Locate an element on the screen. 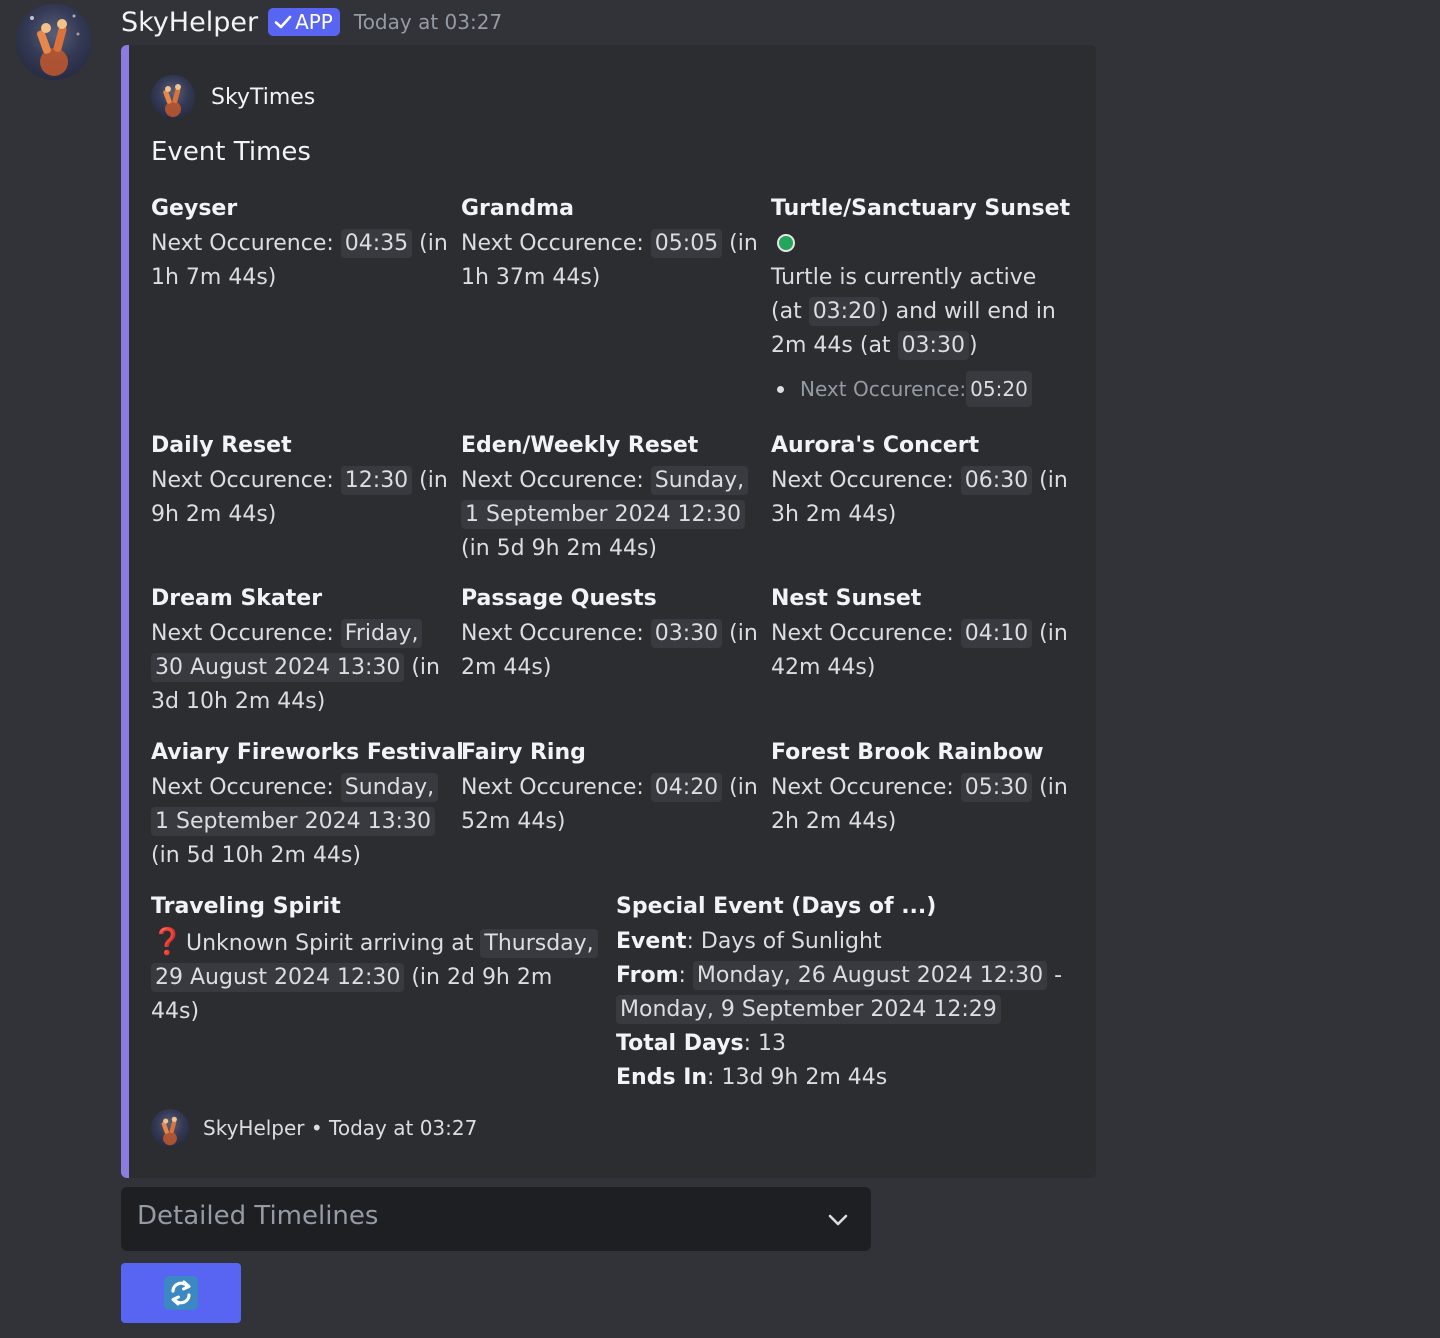  field-value: Next Occurence: 04:35 (in 1h 7m 44s) is located at coordinates (299, 259).